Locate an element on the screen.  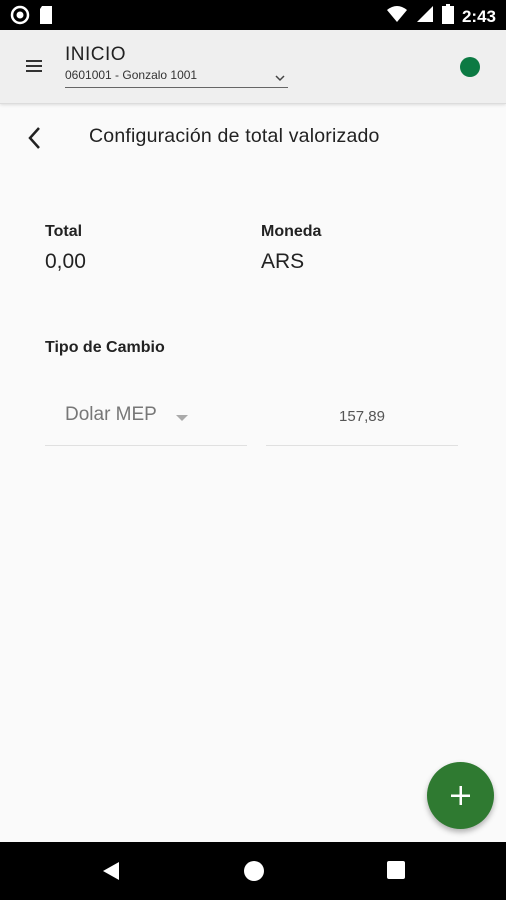
recents-square-icon is located at coordinates (396, 872).